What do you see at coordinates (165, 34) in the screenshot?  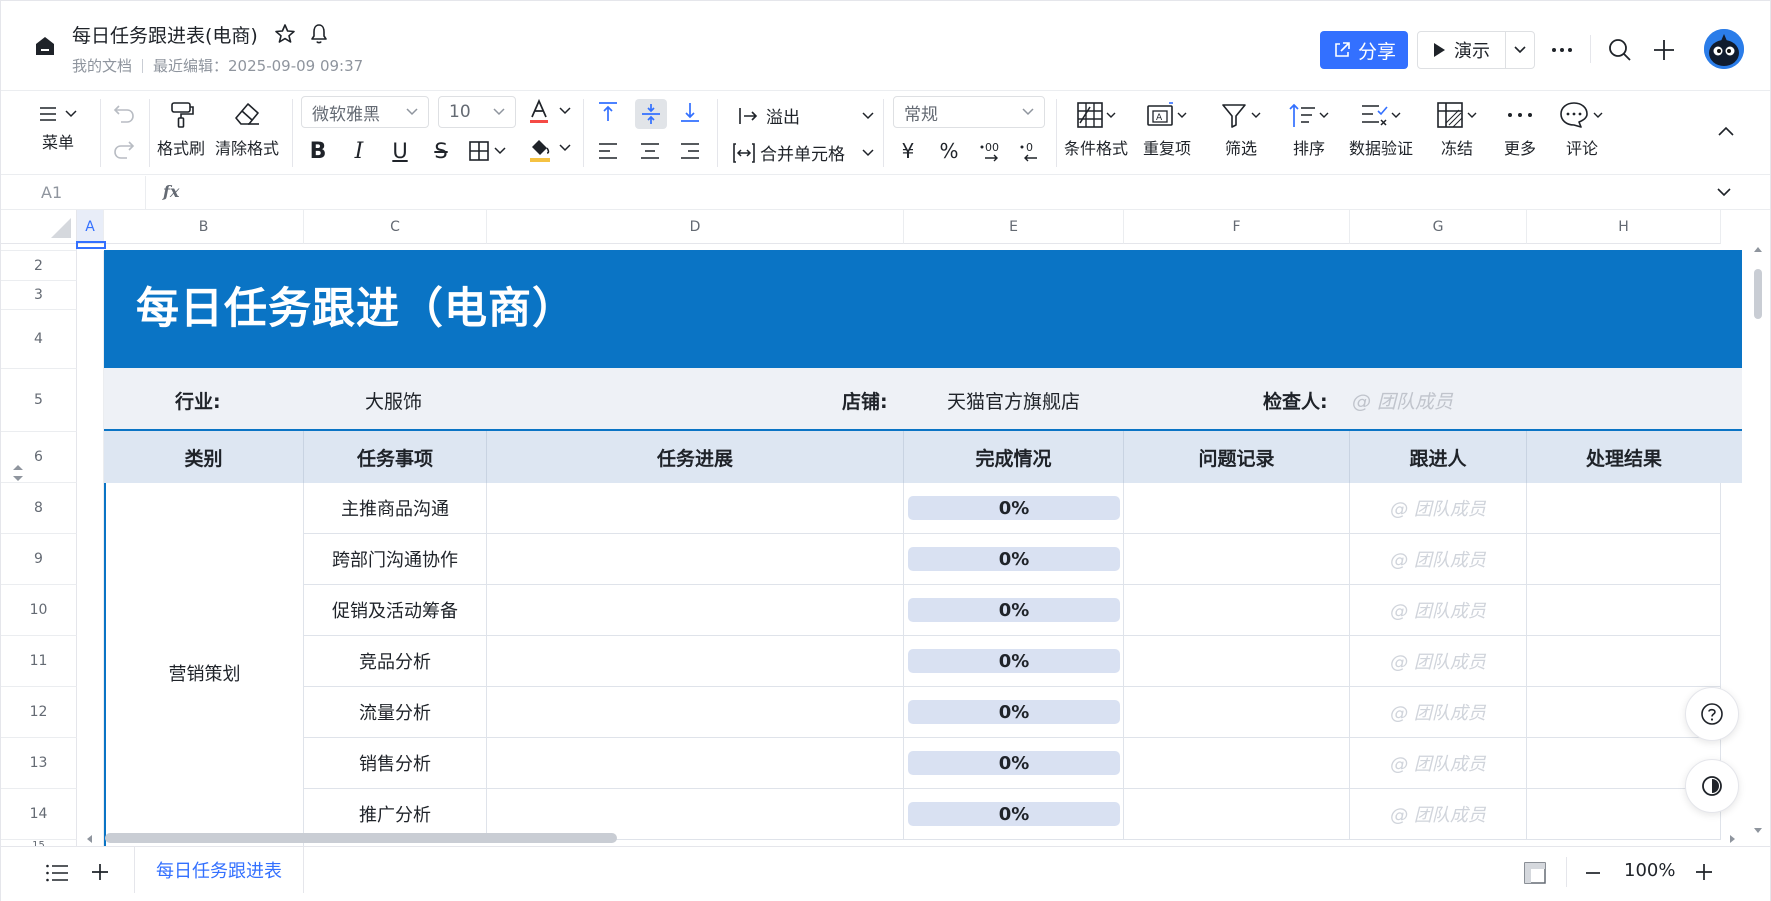 I see `document-title: 每日任务跟进表(电商)` at bounding box center [165, 34].